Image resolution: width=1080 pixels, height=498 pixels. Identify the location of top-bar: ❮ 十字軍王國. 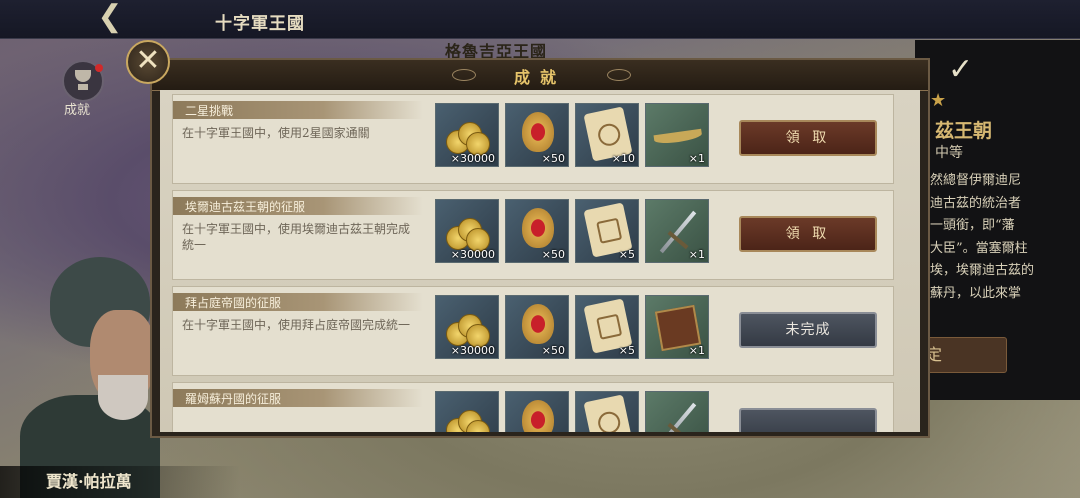
(540, 19).